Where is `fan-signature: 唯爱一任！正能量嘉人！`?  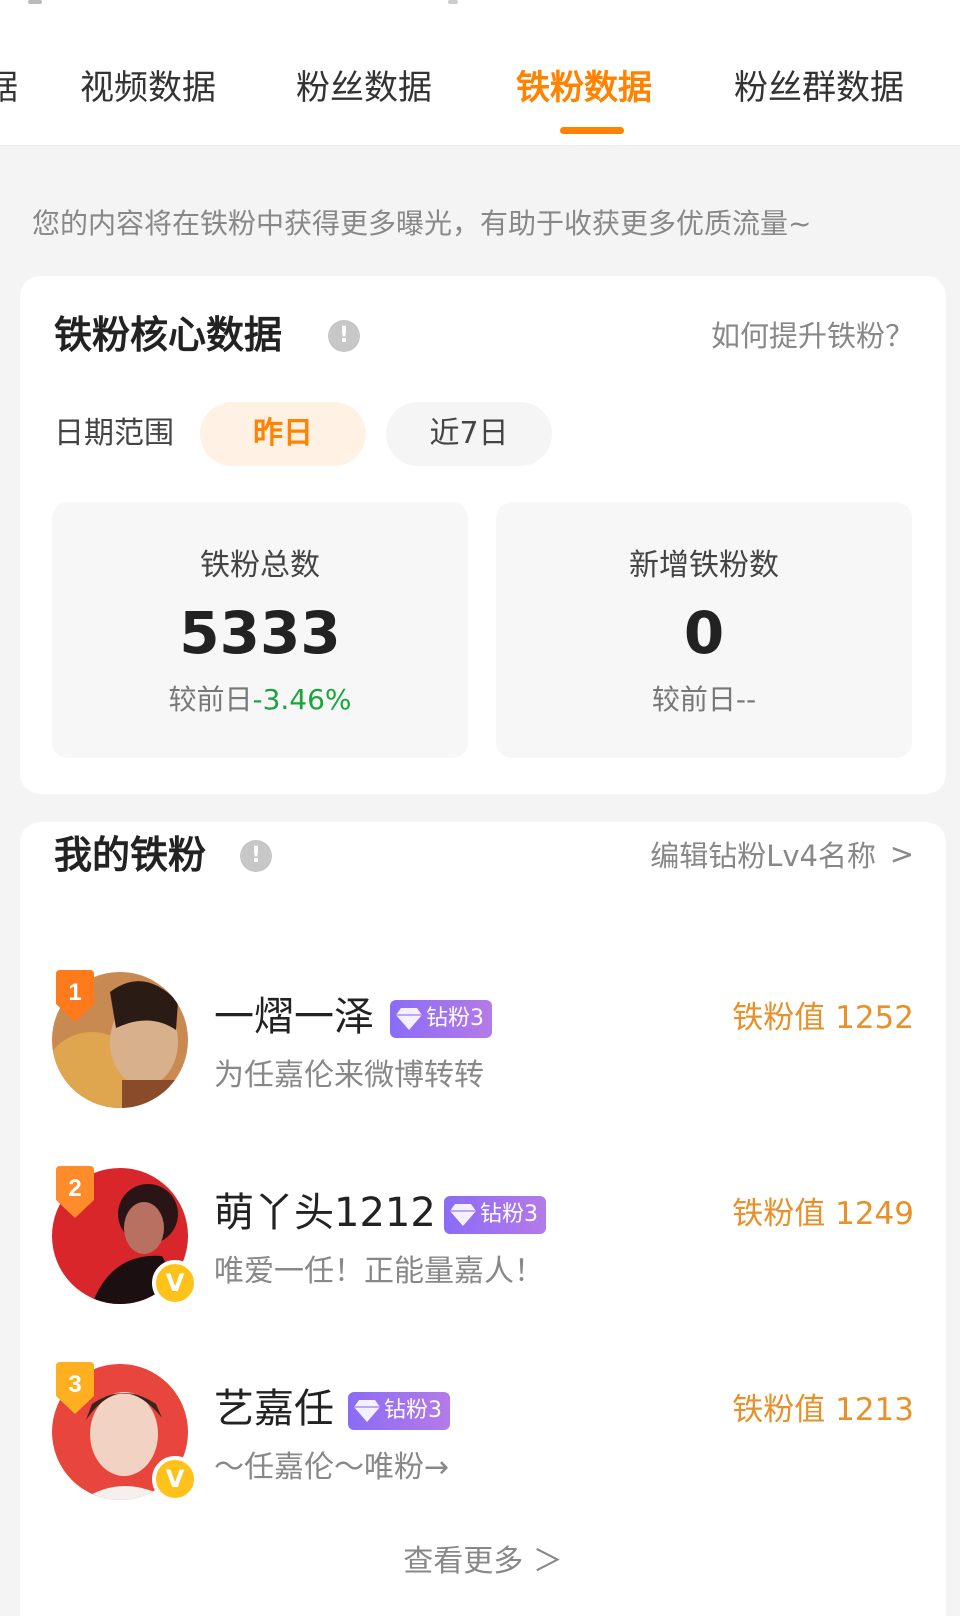 fan-signature: 唯爱一任！正能量嘉人！ is located at coordinates (379, 1271).